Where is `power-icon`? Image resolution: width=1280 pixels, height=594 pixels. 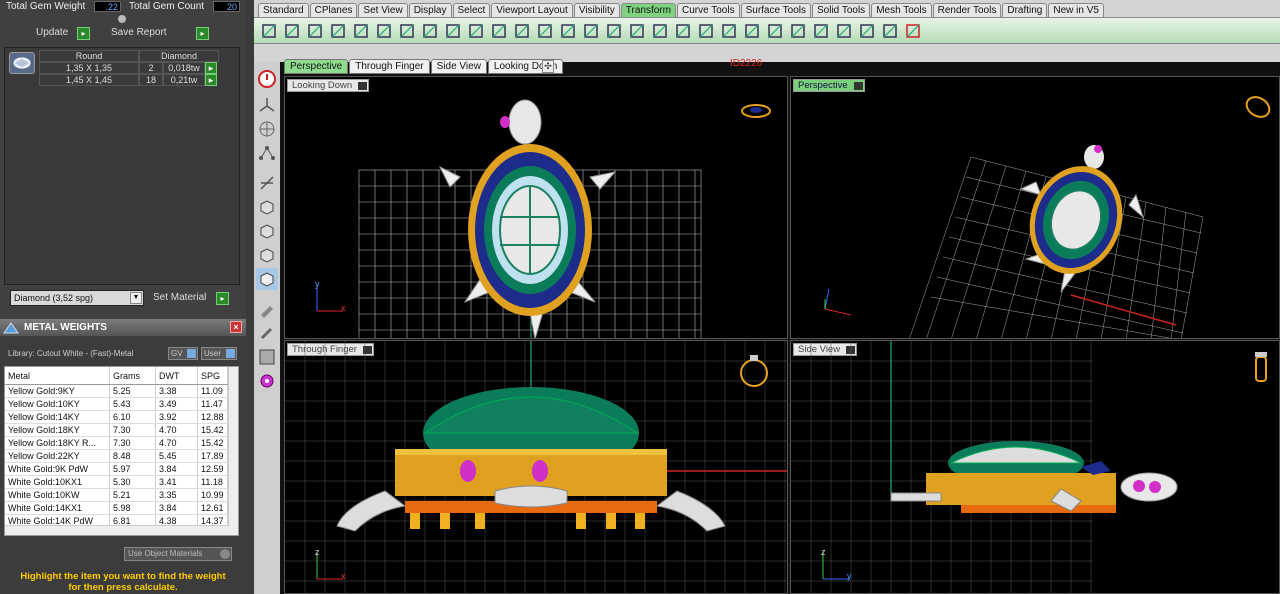
power-icon is located at coordinates (267, 79).